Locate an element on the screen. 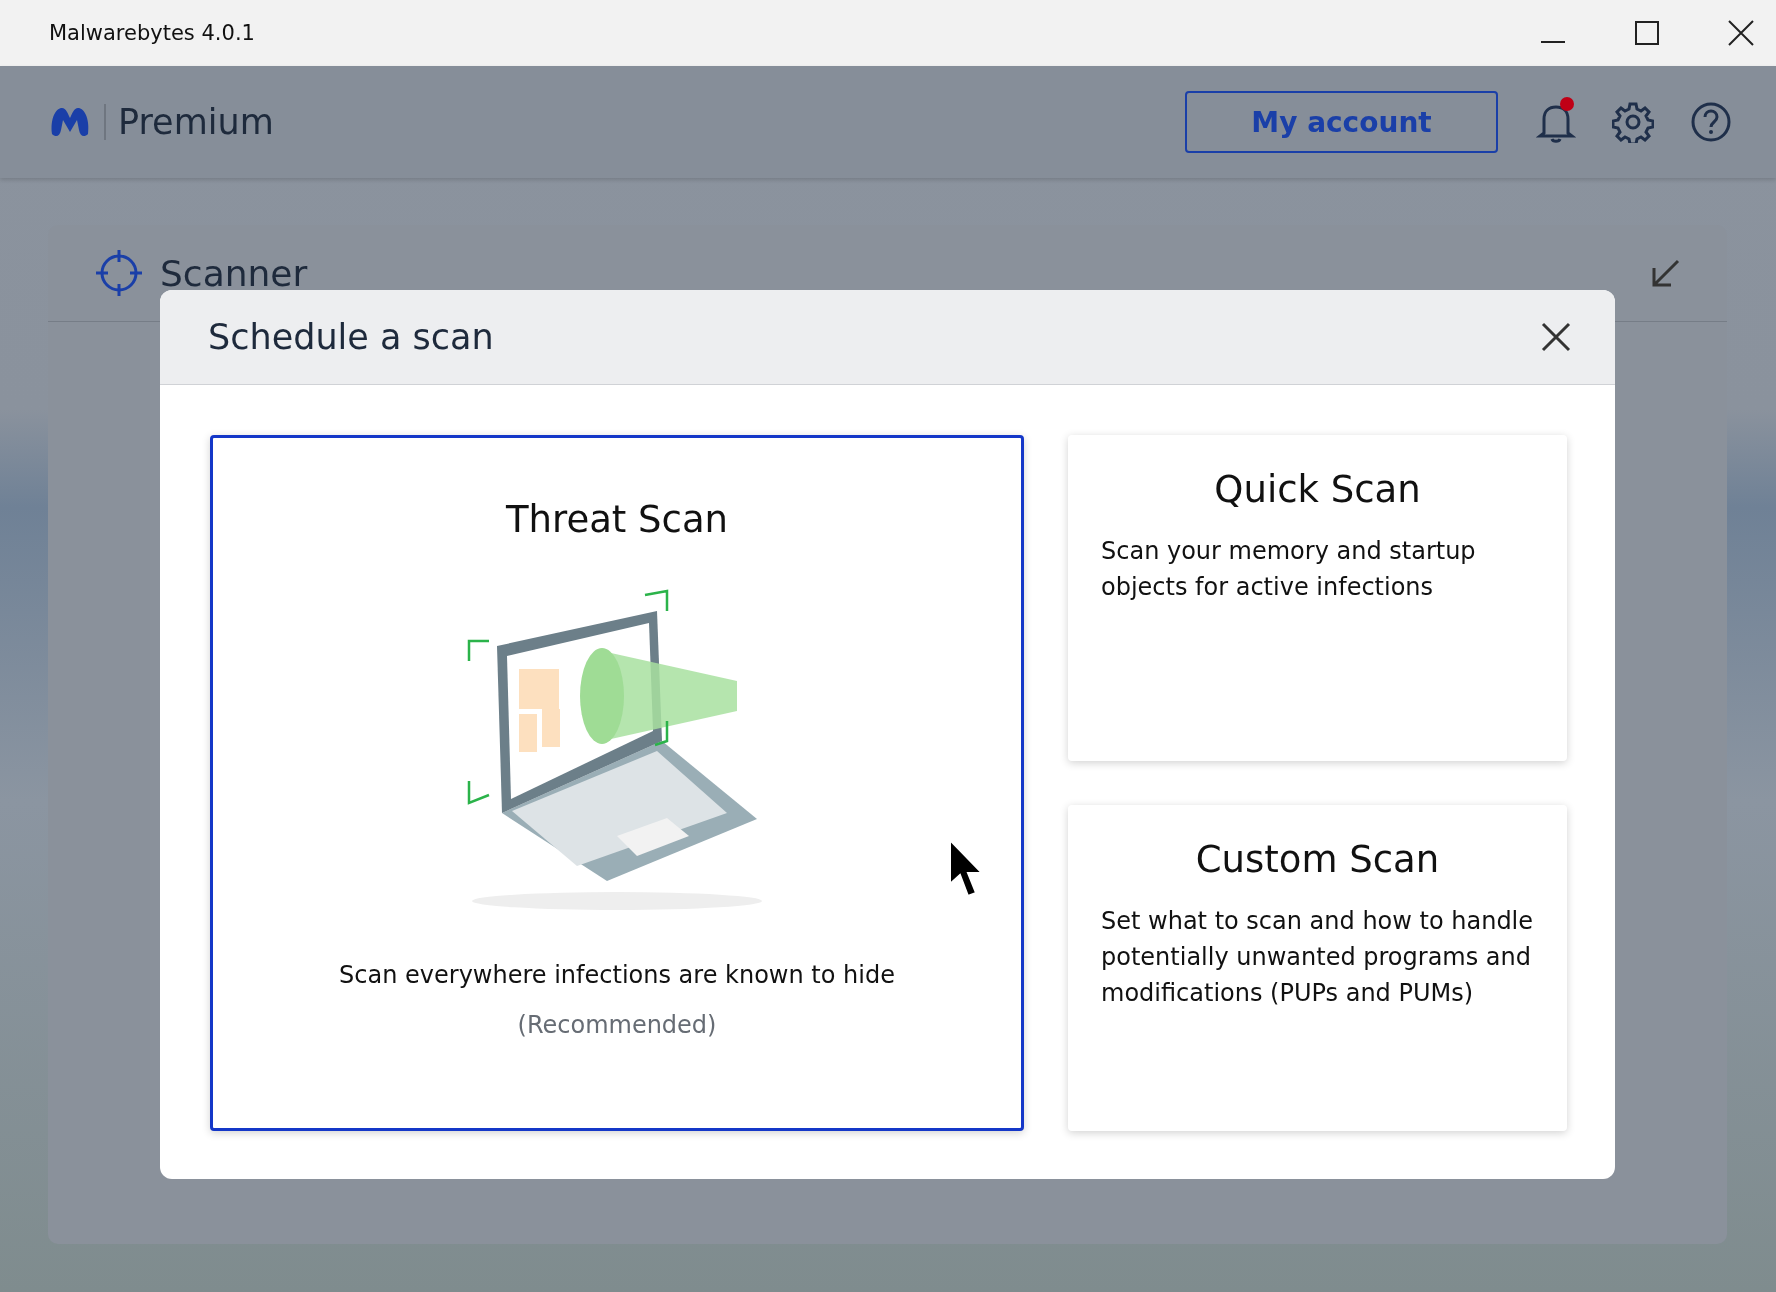 The width and height of the screenshot is (1776, 1292). maximize-icon is located at coordinates (1647, 33).